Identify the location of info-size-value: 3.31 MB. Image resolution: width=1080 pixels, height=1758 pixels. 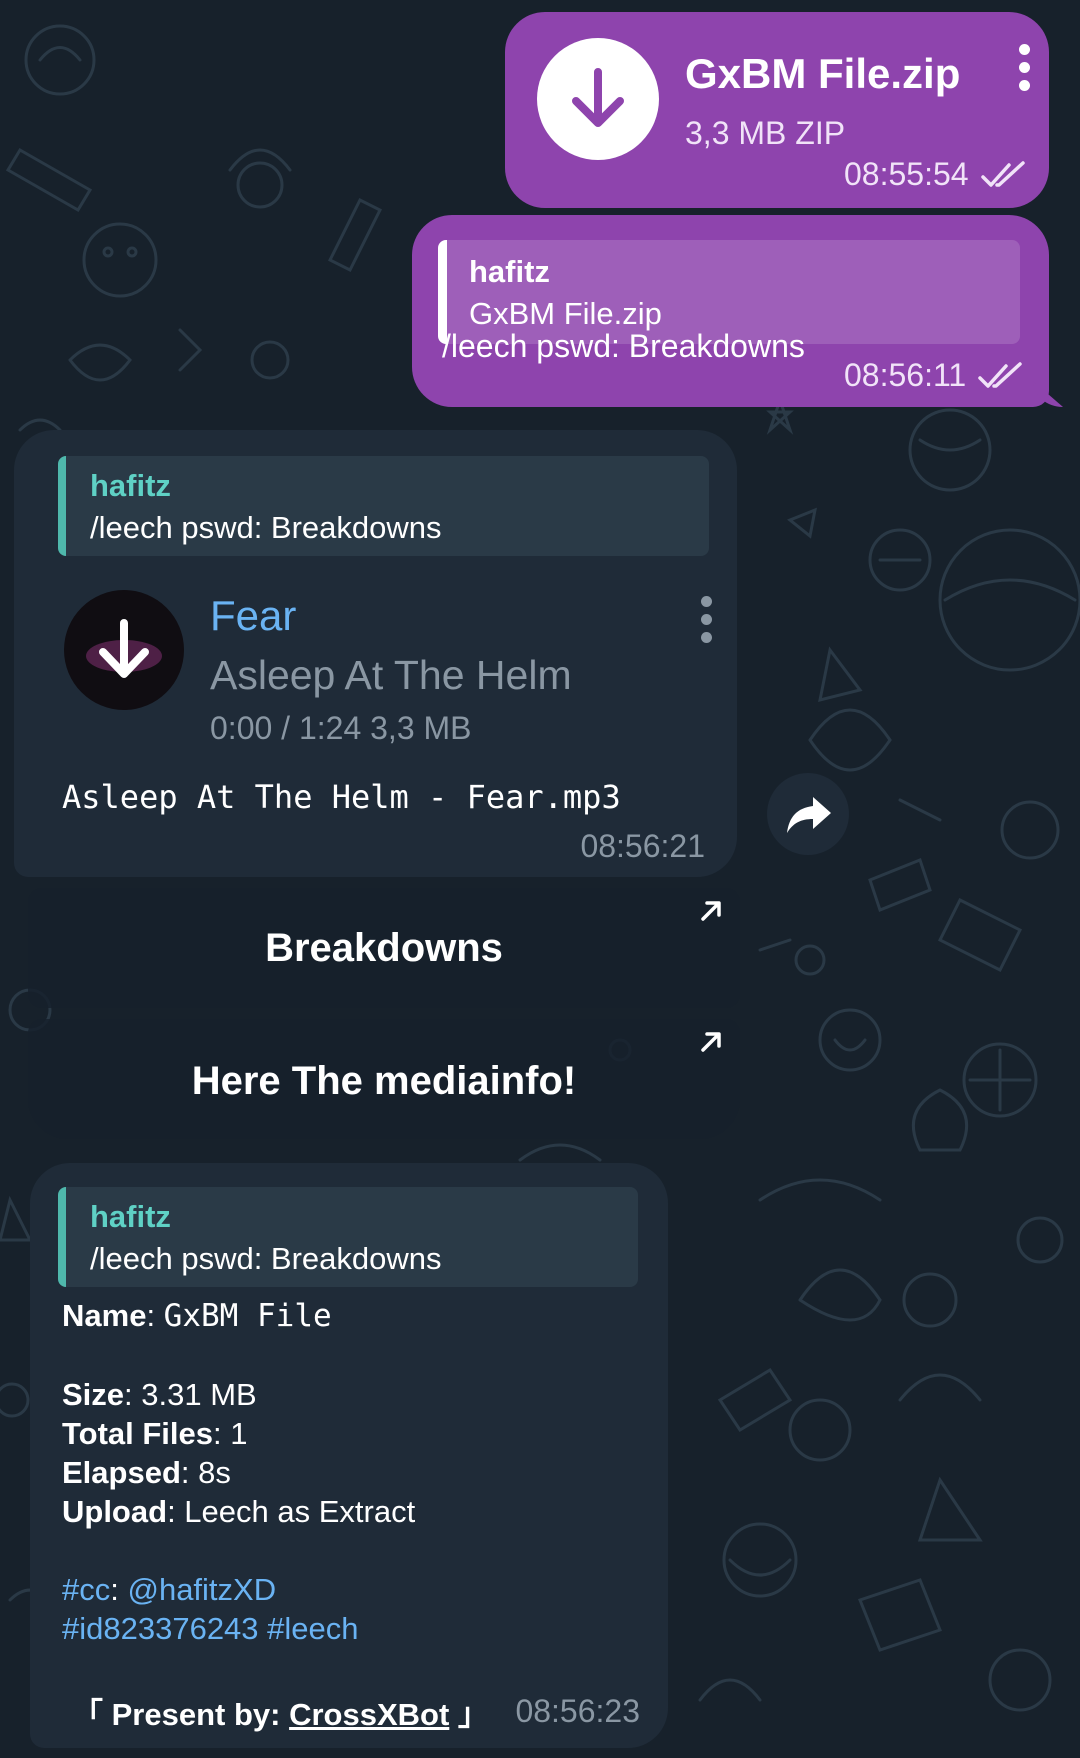
(199, 1394).